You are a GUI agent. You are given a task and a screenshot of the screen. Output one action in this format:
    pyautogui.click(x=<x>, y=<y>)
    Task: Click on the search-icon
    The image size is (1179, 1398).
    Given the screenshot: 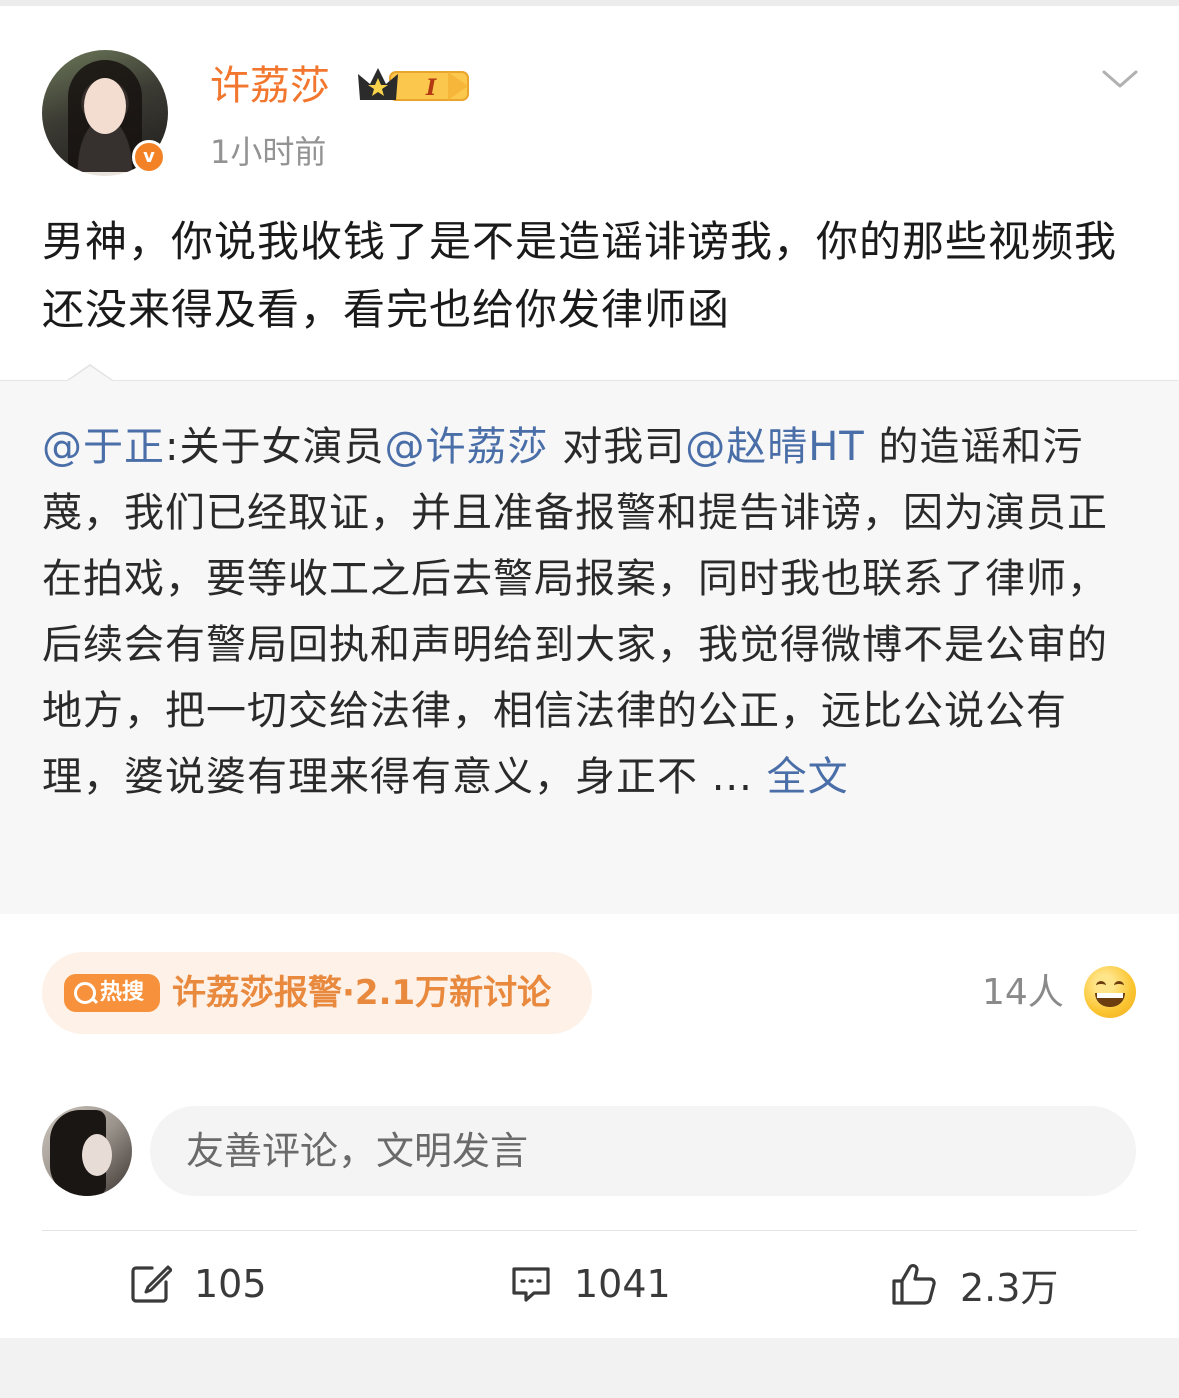 What is the action you would take?
    pyautogui.click(x=85, y=993)
    